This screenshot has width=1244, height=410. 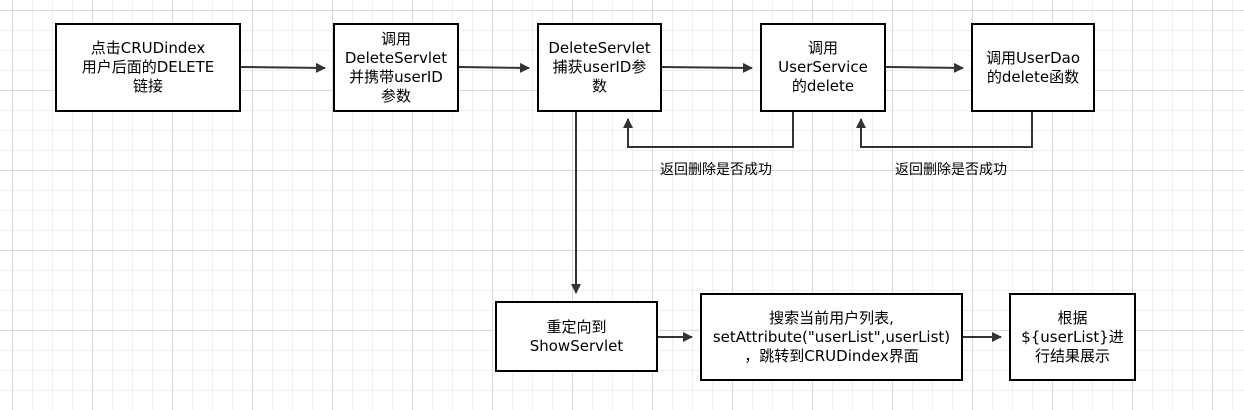 I want to click on arrow-click-to-call-servlet, so click(x=282, y=67).